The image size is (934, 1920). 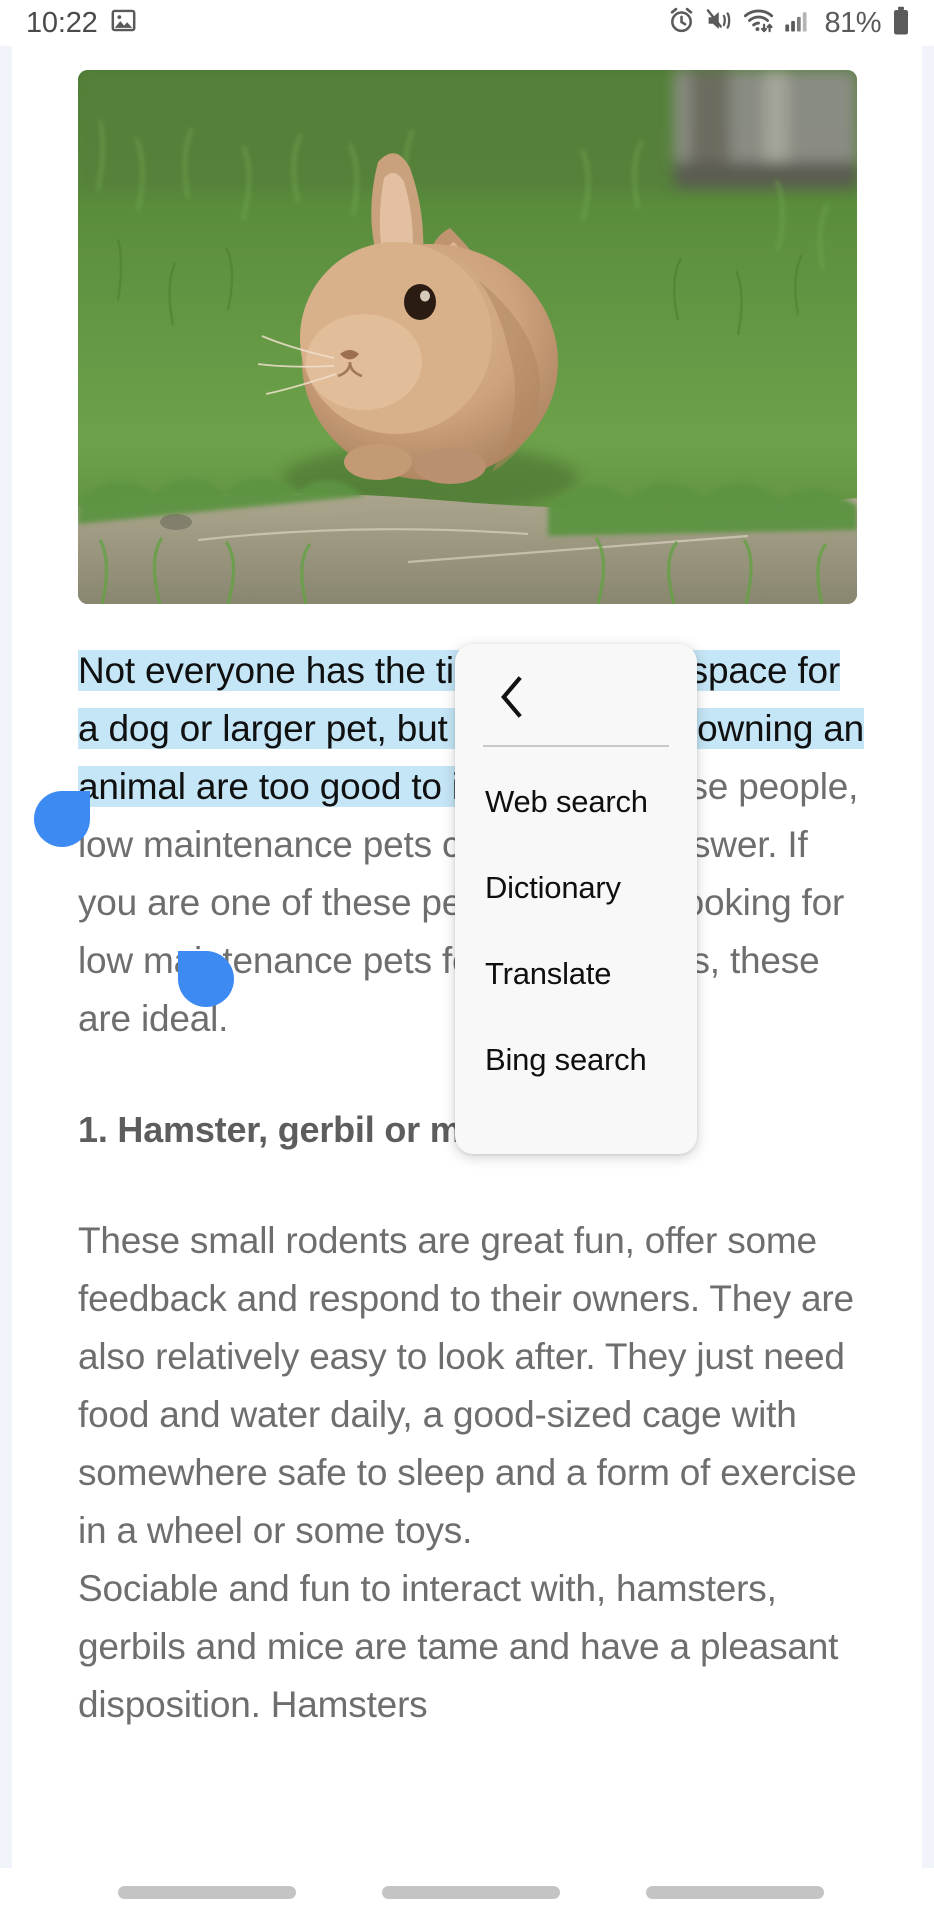 I want to click on page-right-edge, so click(x=928, y=957).